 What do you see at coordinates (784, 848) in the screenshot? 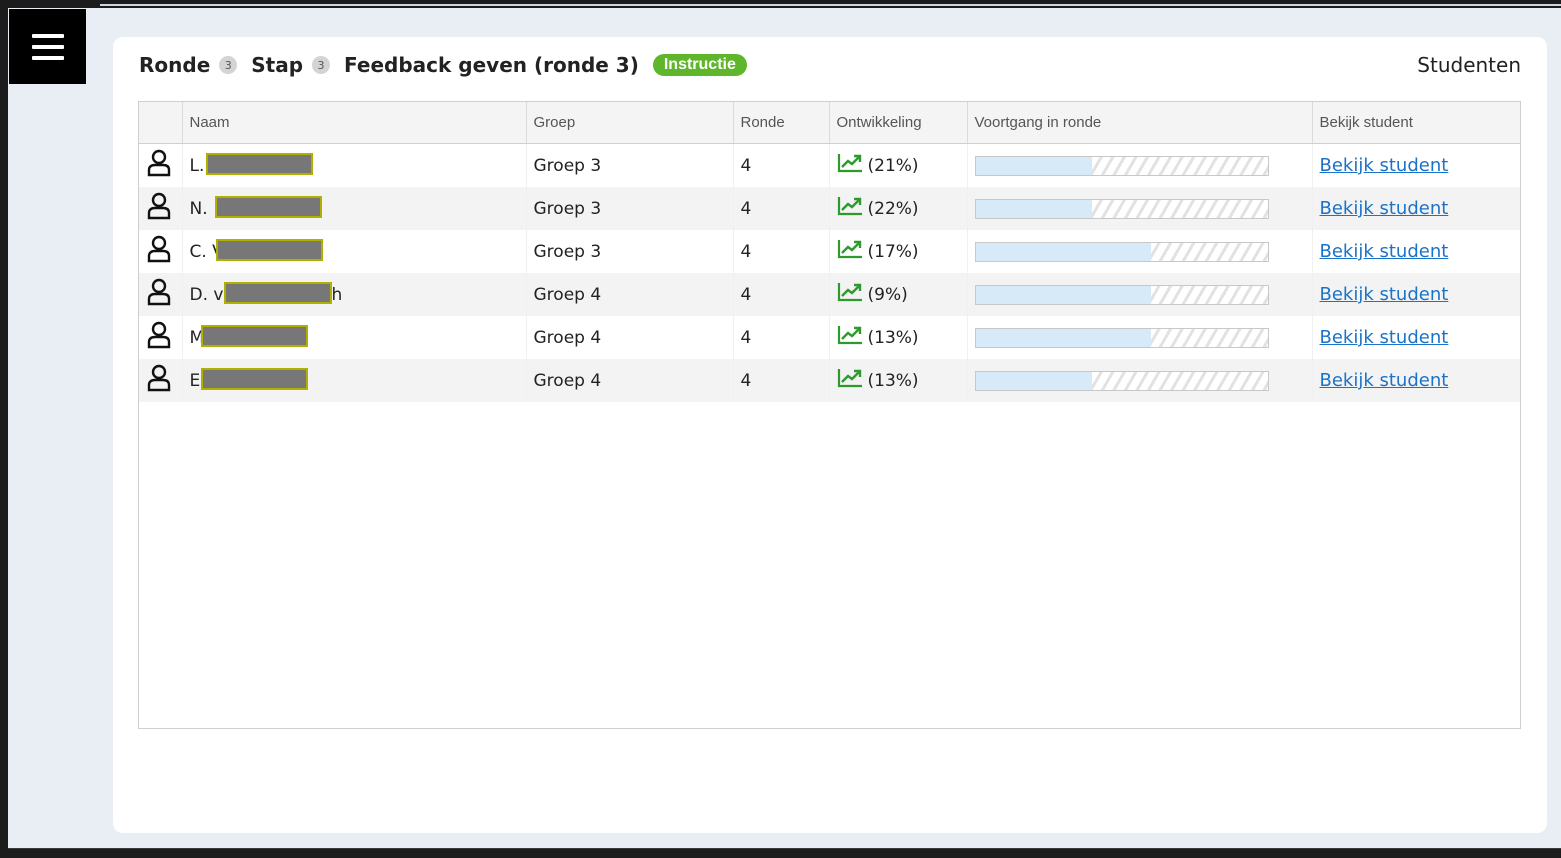
I see `bottom-divider` at bounding box center [784, 848].